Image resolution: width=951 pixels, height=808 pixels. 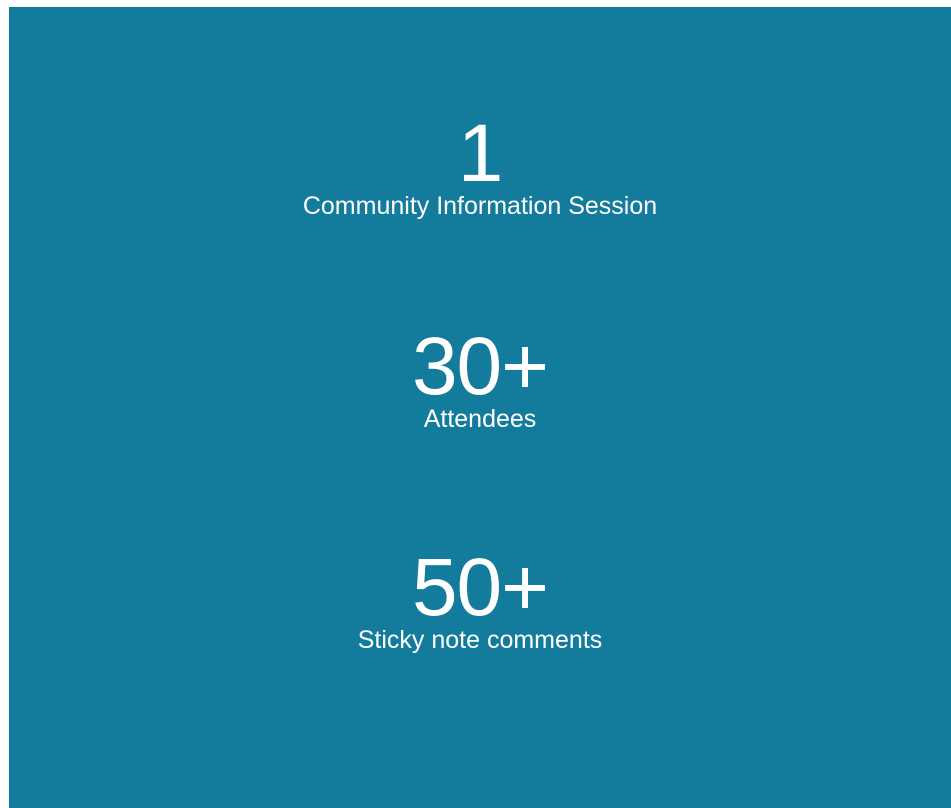 I want to click on stat-label: Attendees, so click(x=480, y=419).